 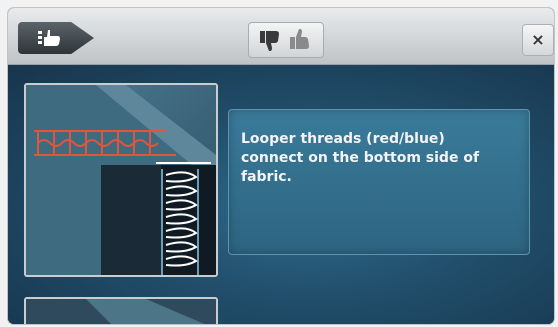 I want to click on hand-pointing-icon, so click(x=49, y=38).